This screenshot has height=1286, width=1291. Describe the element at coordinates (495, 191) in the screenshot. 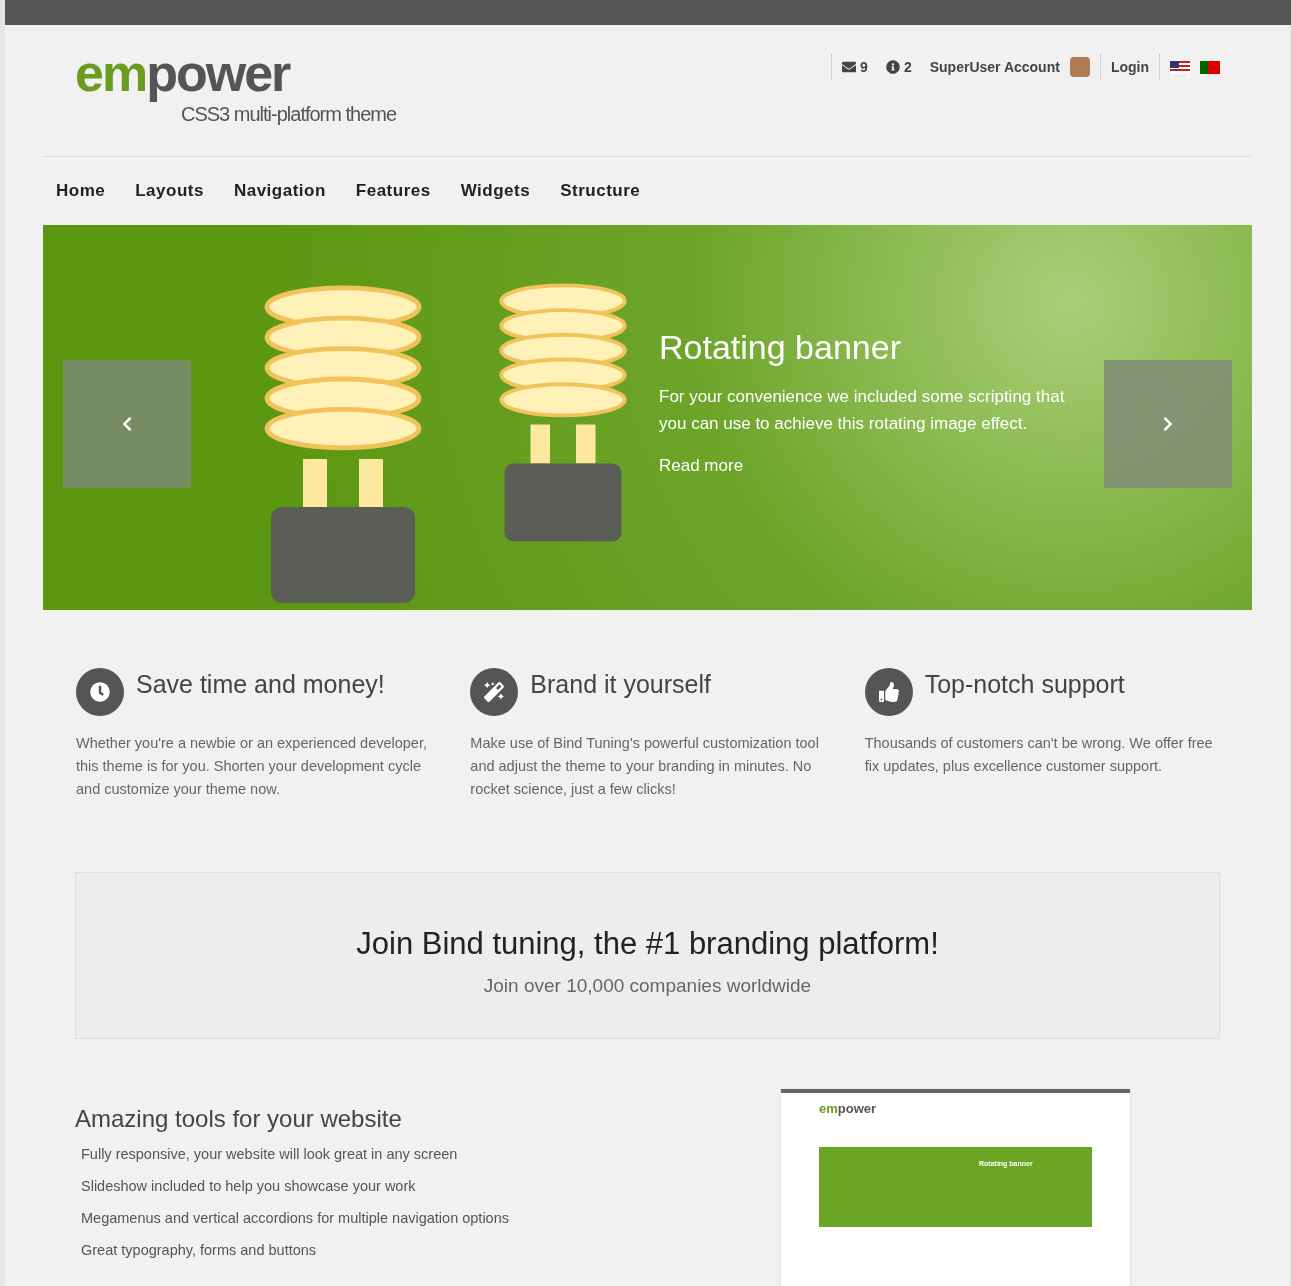

I see `nav-link: Widgets` at that location.